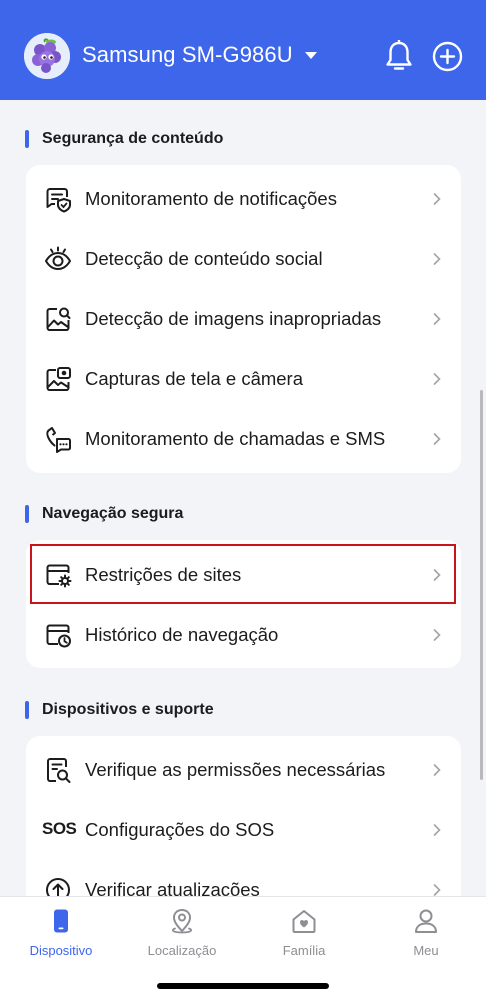 Image resolution: width=486 pixels, height=1000 pixels. Describe the element at coordinates (58, 379) in the screenshot. I see `screenshot-camera-icon` at that location.